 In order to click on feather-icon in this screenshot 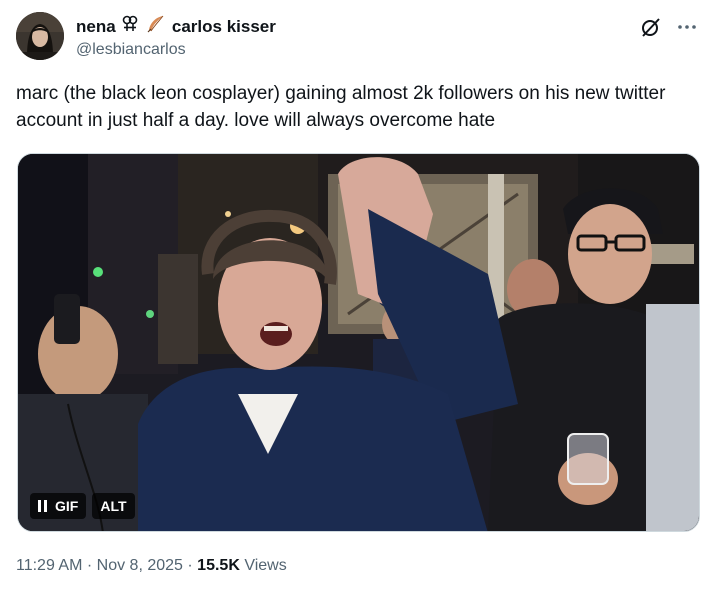, I will do `click(156, 27)`.